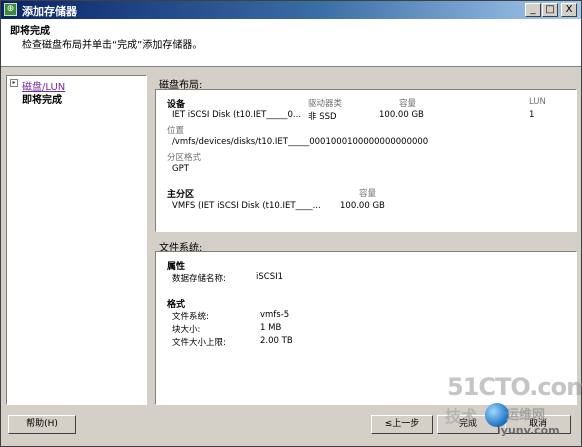 The width and height of the screenshot is (582, 447). Describe the element at coordinates (325, 104) in the screenshot. I see `drive-type-header: 驱动器类` at that location.